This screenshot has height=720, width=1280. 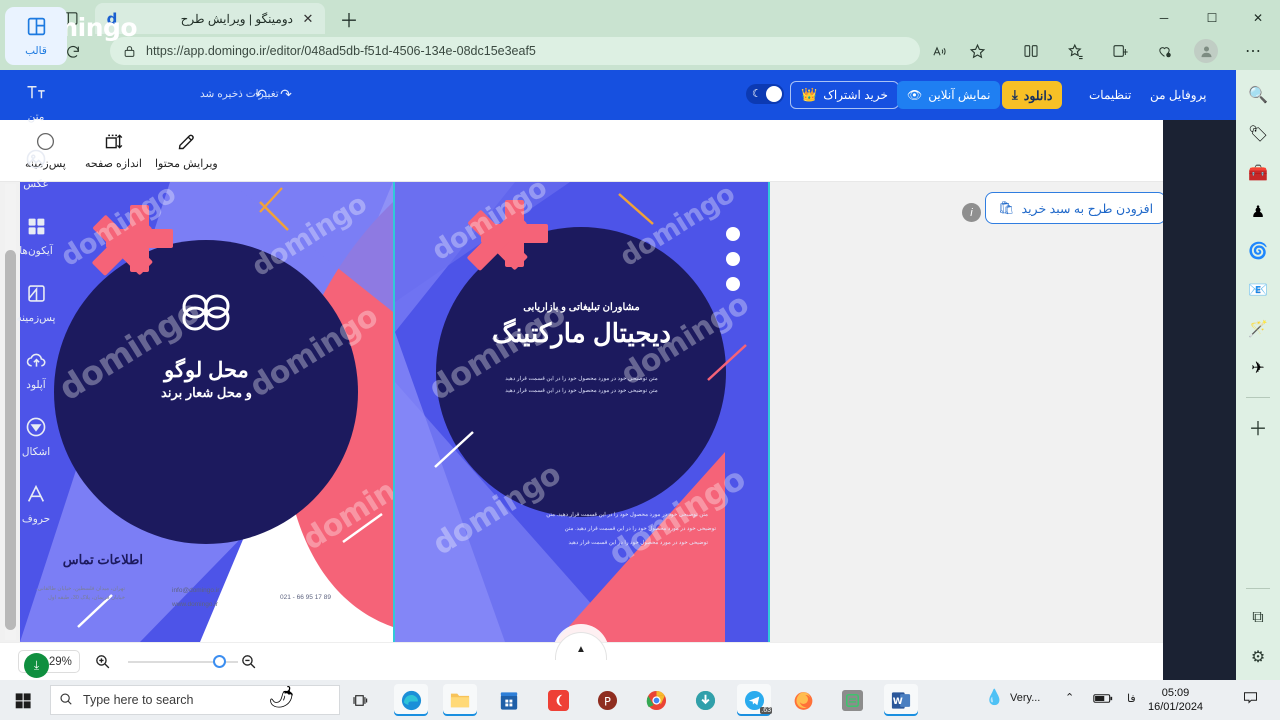 I want to click on editor-rail, so click(x=1199, y=400).